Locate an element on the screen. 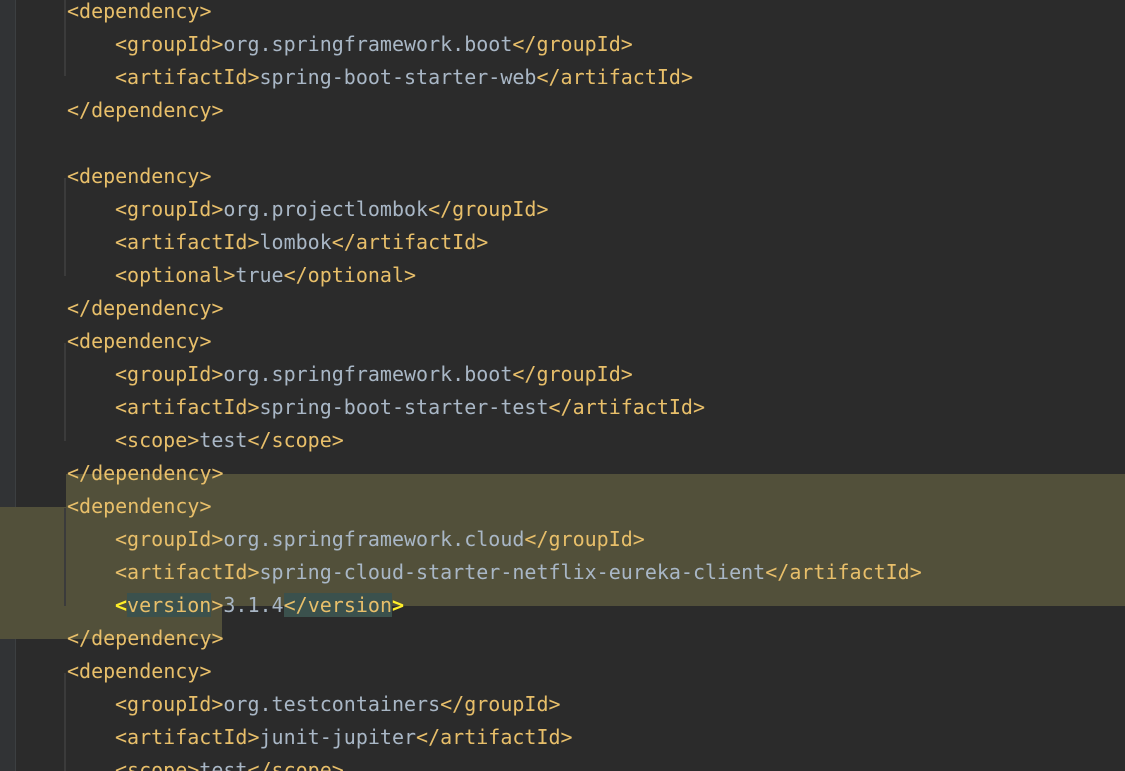 The image size is (1125, 771). code-line: <artifactId>junit-jupiter</artifactId> is located at coordinates (344, 737).